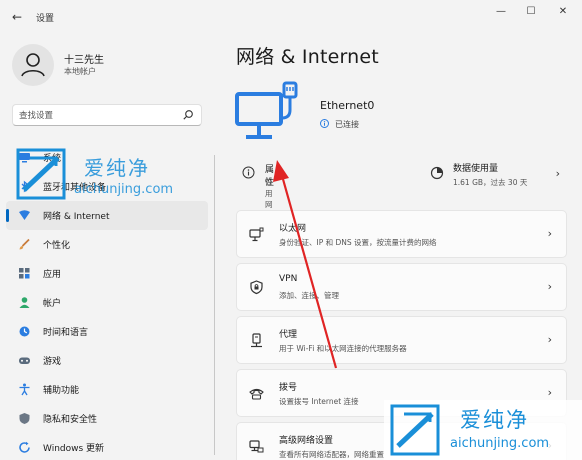 This screenshot has width=582, height=460. Describe the element at coordinates (281, 171) in the screenshot. I see `arrow-head` at that location.